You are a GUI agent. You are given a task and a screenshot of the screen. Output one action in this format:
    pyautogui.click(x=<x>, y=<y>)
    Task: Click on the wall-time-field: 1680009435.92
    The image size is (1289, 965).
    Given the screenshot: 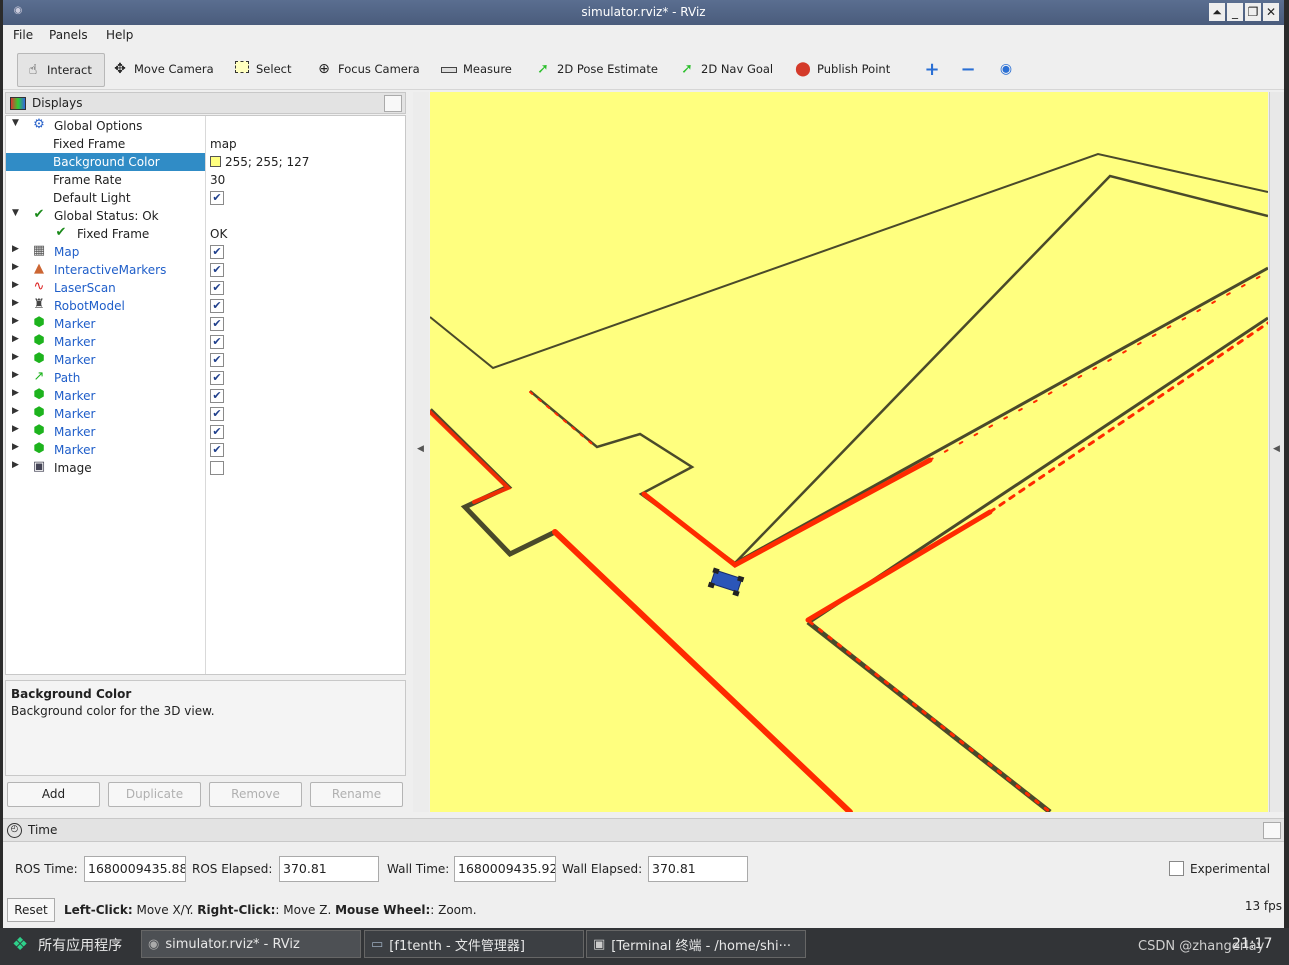 What is the action you would take?
    pyautogui.click(x=505, y=869)
    